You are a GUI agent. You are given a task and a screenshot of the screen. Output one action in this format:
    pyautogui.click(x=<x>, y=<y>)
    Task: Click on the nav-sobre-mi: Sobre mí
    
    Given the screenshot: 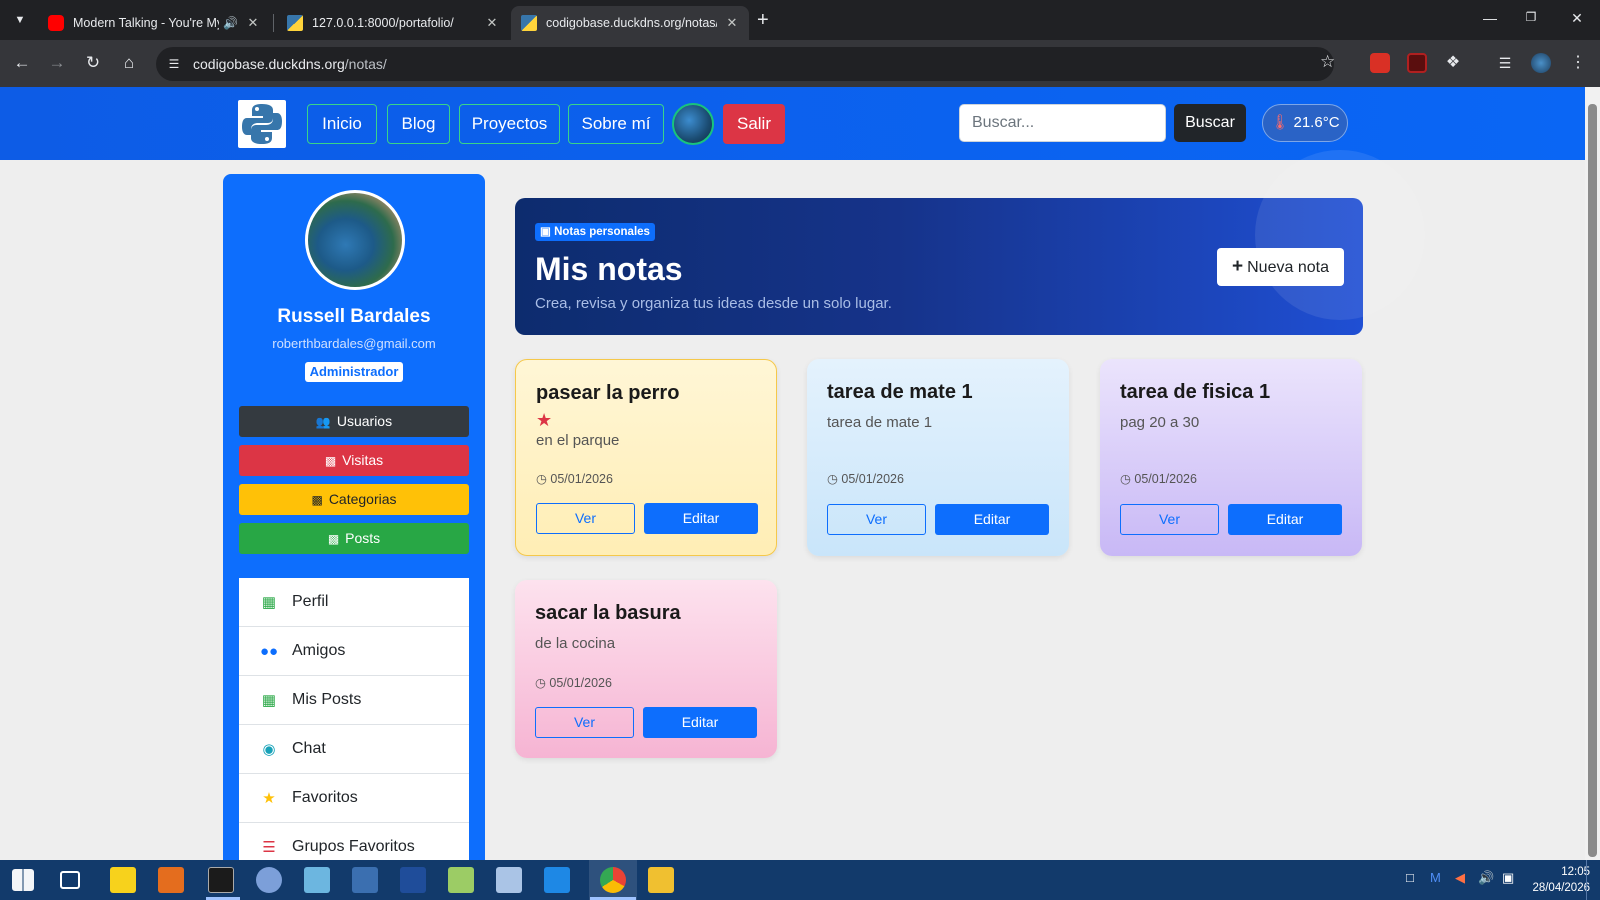 What is the action you would take?
    pyautogui.click(x=616, y=124)
    